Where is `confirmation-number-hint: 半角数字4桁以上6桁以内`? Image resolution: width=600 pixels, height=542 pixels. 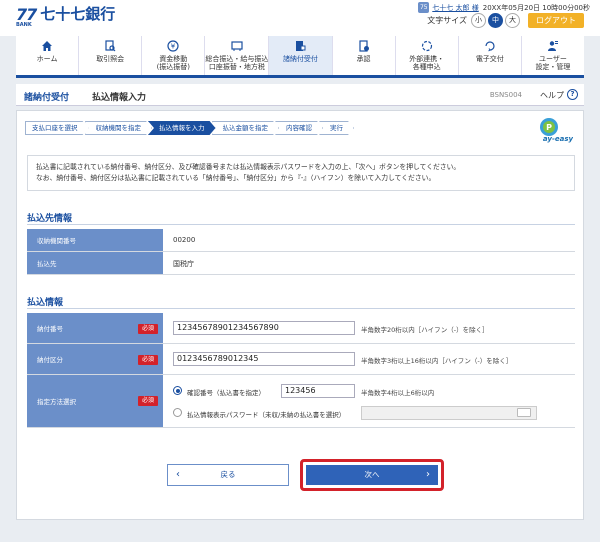
confirmation-number-hint: 半角数字4桁以上6桁以内 is located at coordinates (398, 393).